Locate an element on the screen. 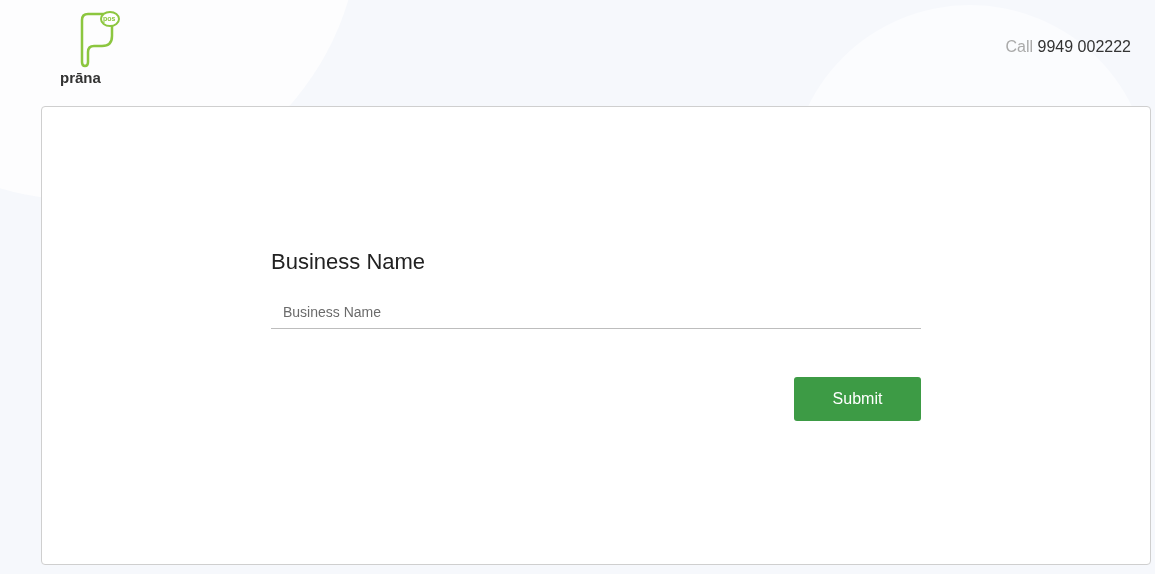 The height and width of the screenshot is (574, 1155). call-label: Call is located at coordinates (1019, 46).